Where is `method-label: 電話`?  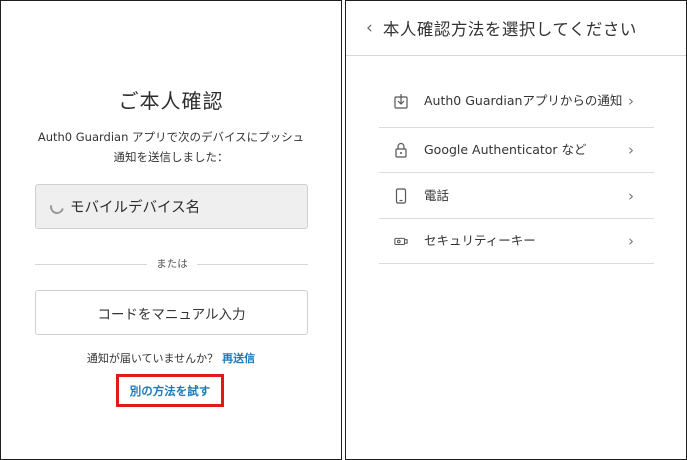 method-label: 電話 is located at coordinates (437, 195).